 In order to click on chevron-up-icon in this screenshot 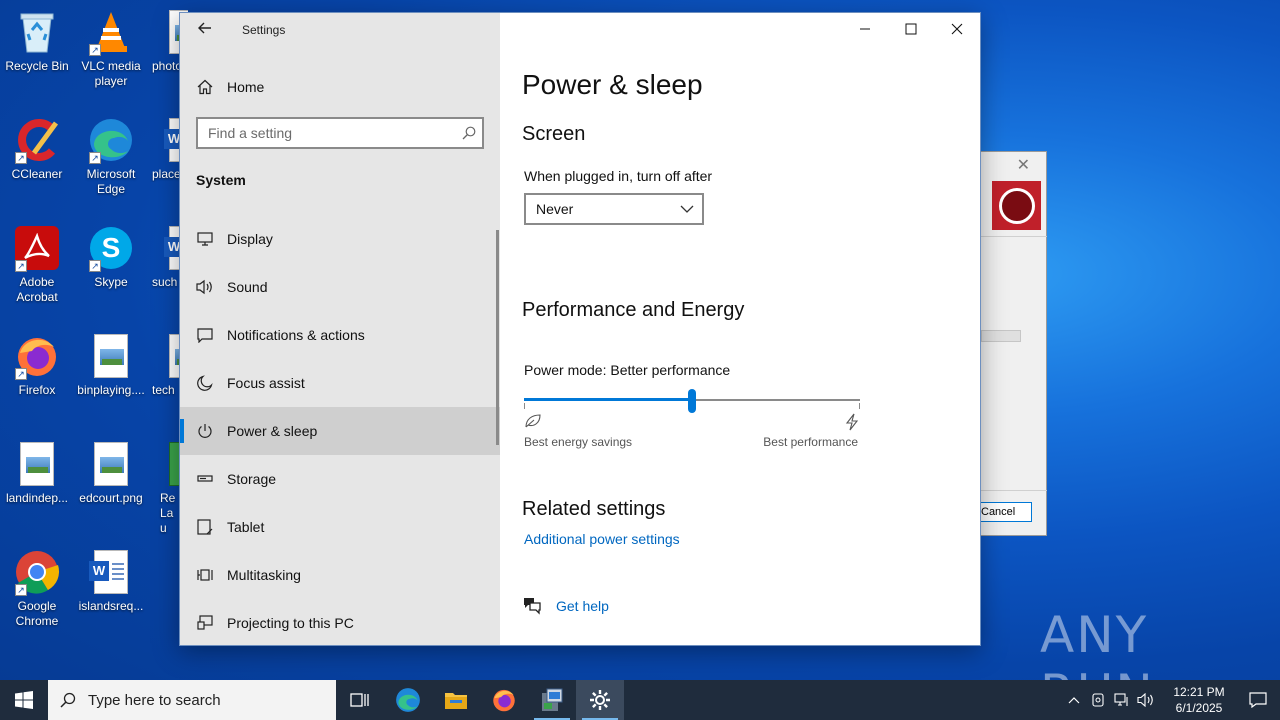, I will do `click(1074, 700)`.